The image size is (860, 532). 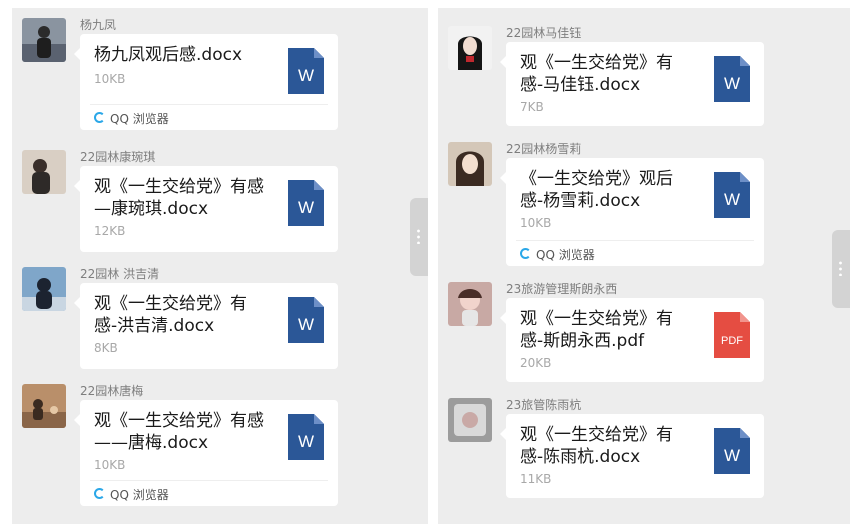 I want to click on file-name: 观《一生交给党》有感-马佳钰.docx, so click(x=596, y=74).